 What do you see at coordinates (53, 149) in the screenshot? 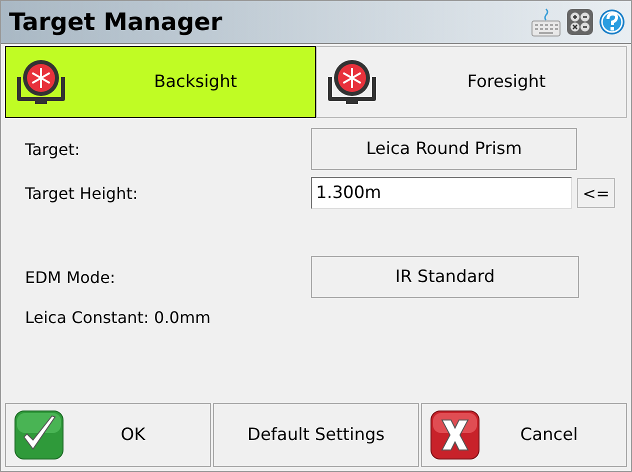
I see `field-label: Target:` at bounding box center [53, 149].